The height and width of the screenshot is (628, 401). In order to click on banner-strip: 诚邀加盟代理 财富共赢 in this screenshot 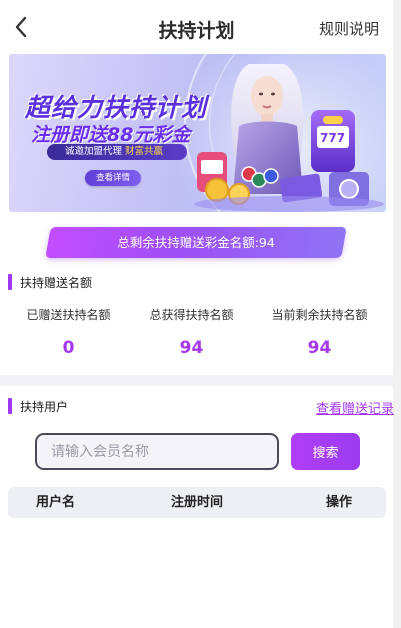, I will do `click(117, 152)`.